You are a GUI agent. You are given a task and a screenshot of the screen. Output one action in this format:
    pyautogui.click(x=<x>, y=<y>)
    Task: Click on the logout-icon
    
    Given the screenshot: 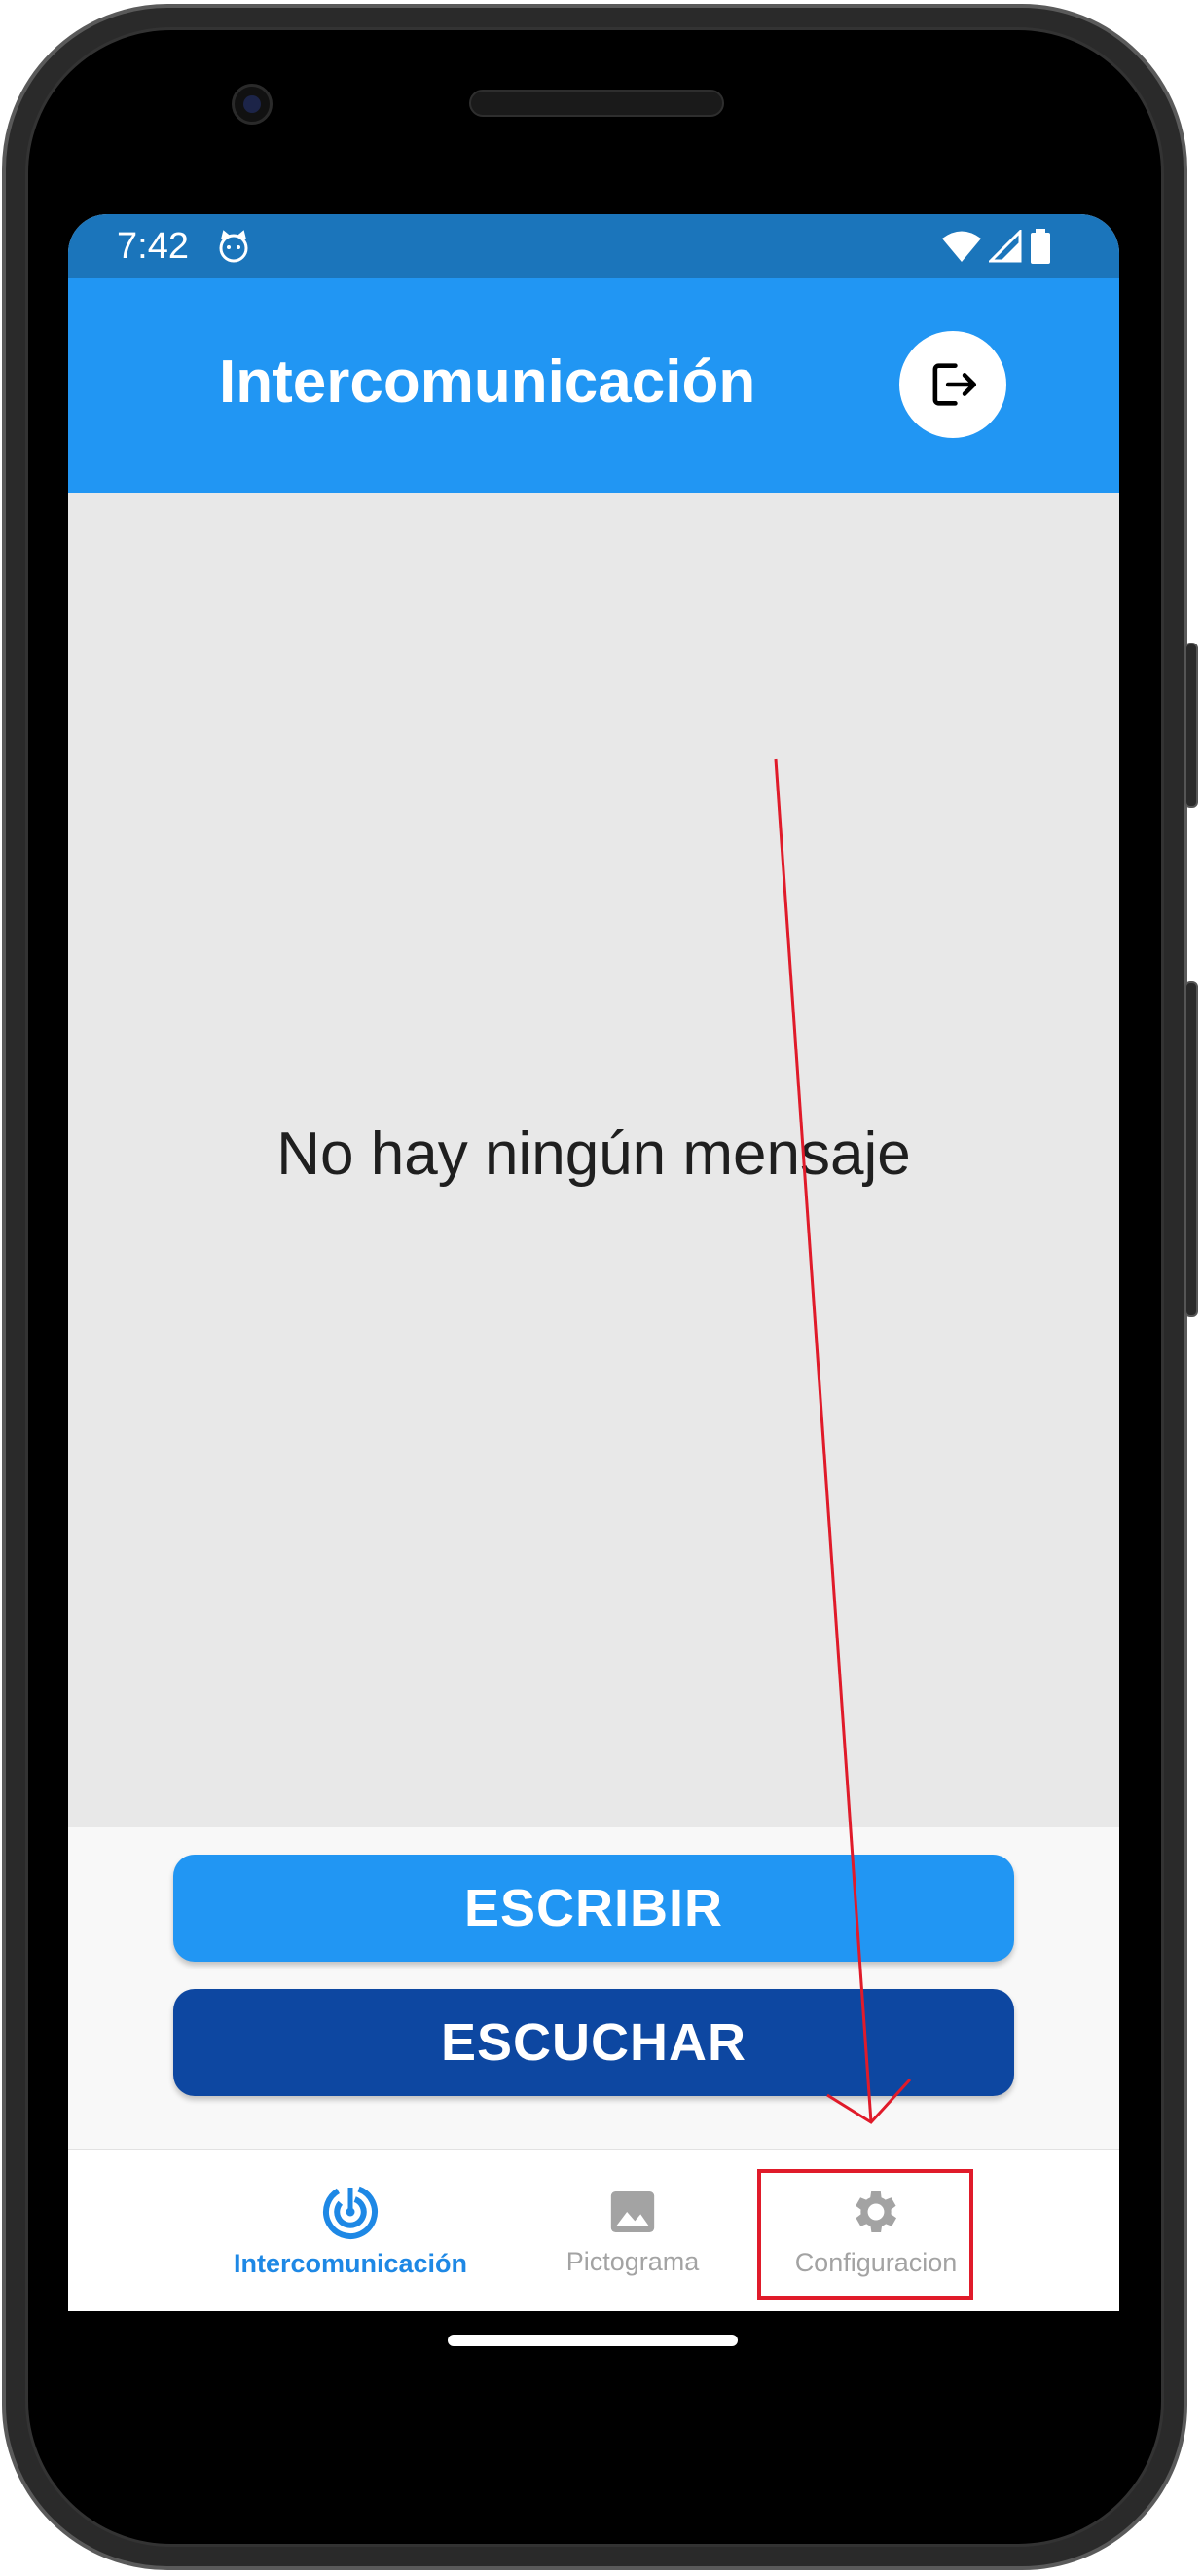 What is the action you would take?
    pyautogui.click(x=954, y=384)
    